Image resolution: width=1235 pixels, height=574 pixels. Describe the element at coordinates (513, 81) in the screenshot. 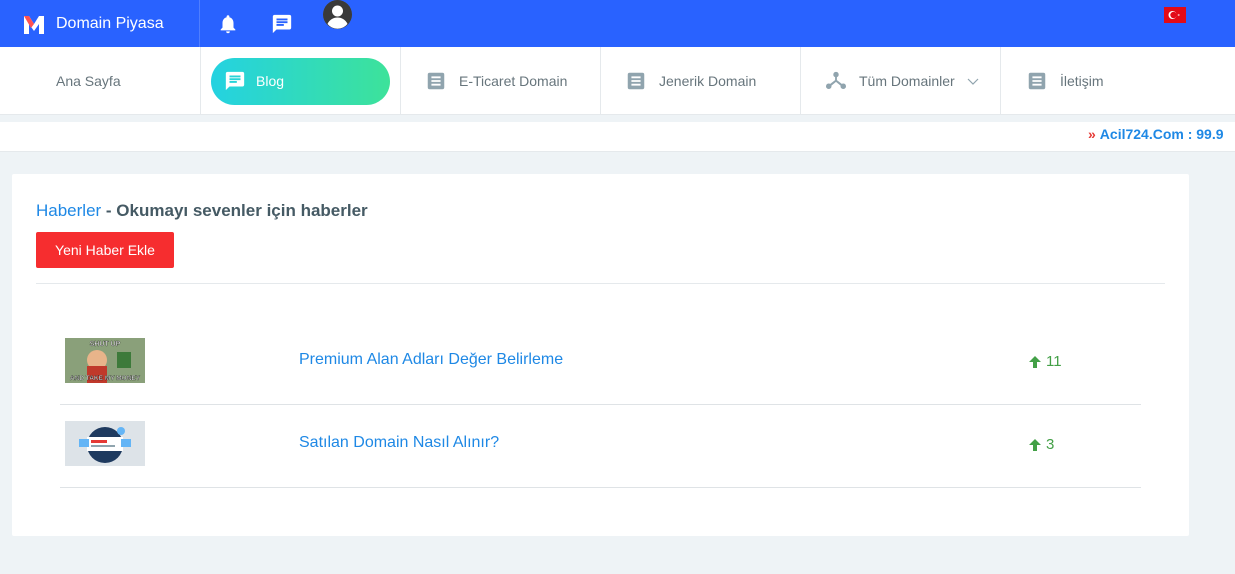

I see `nav-item-label: E-Ticaret Domain` at that location.